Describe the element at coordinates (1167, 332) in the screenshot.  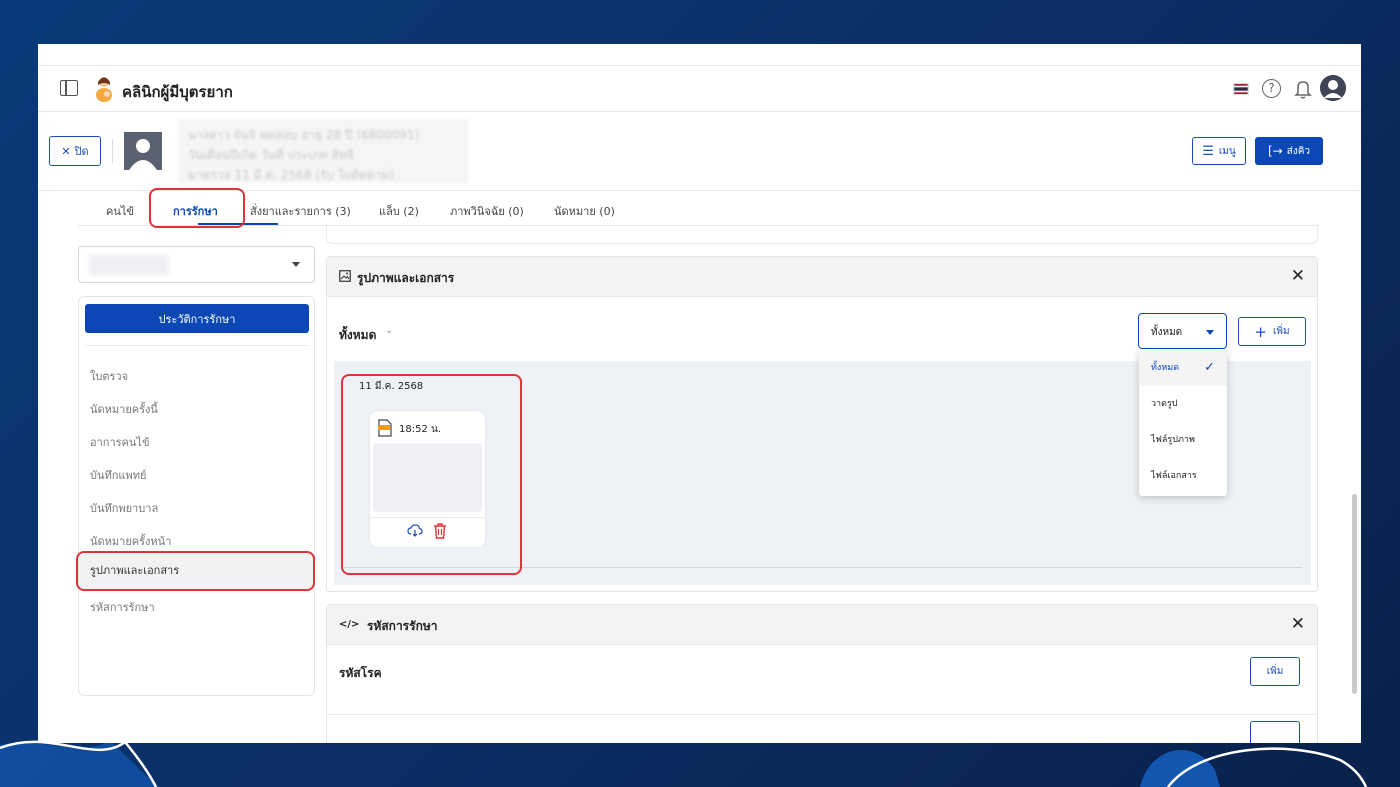
I see `file-type-select-value: ทั้งหมด` at that location.